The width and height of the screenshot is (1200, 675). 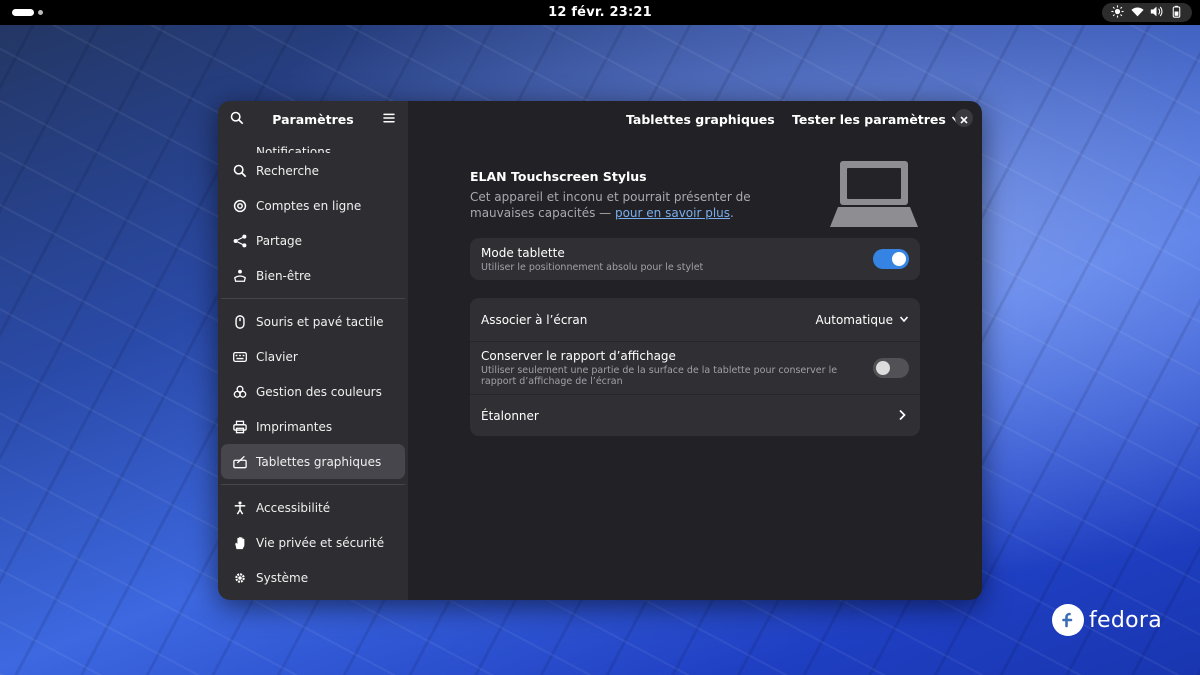 I want to click on sidebar-header: Paramètres, so click(x=313, y=119).